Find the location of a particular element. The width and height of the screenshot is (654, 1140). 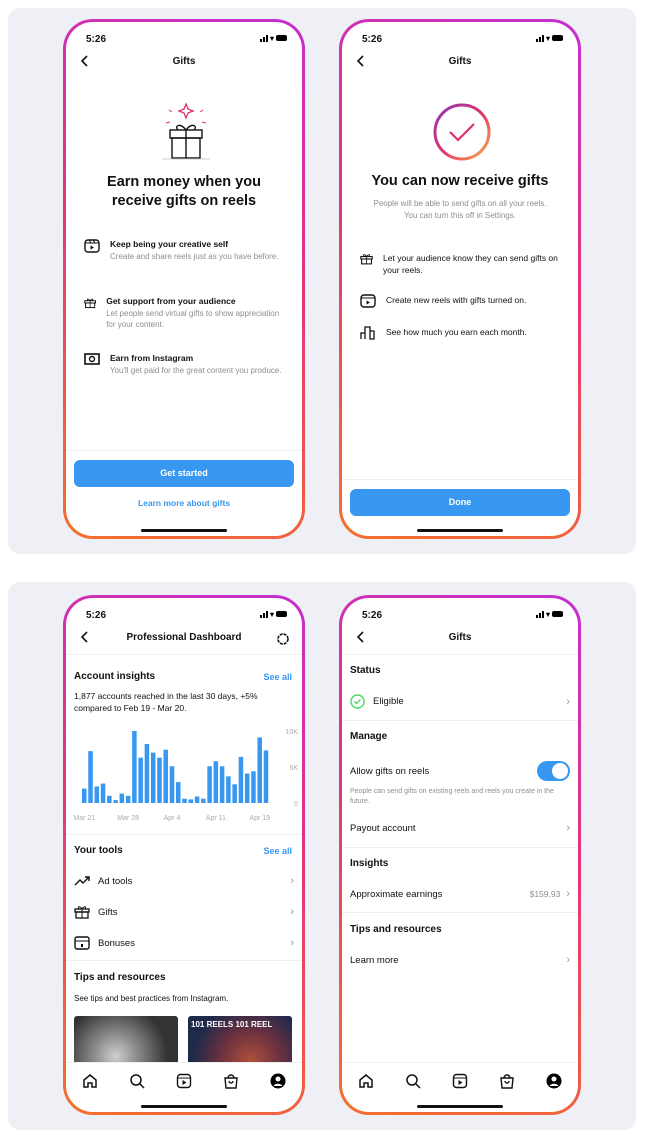

feature-title: Keep being your creative self is located at coordinates (169, 244).